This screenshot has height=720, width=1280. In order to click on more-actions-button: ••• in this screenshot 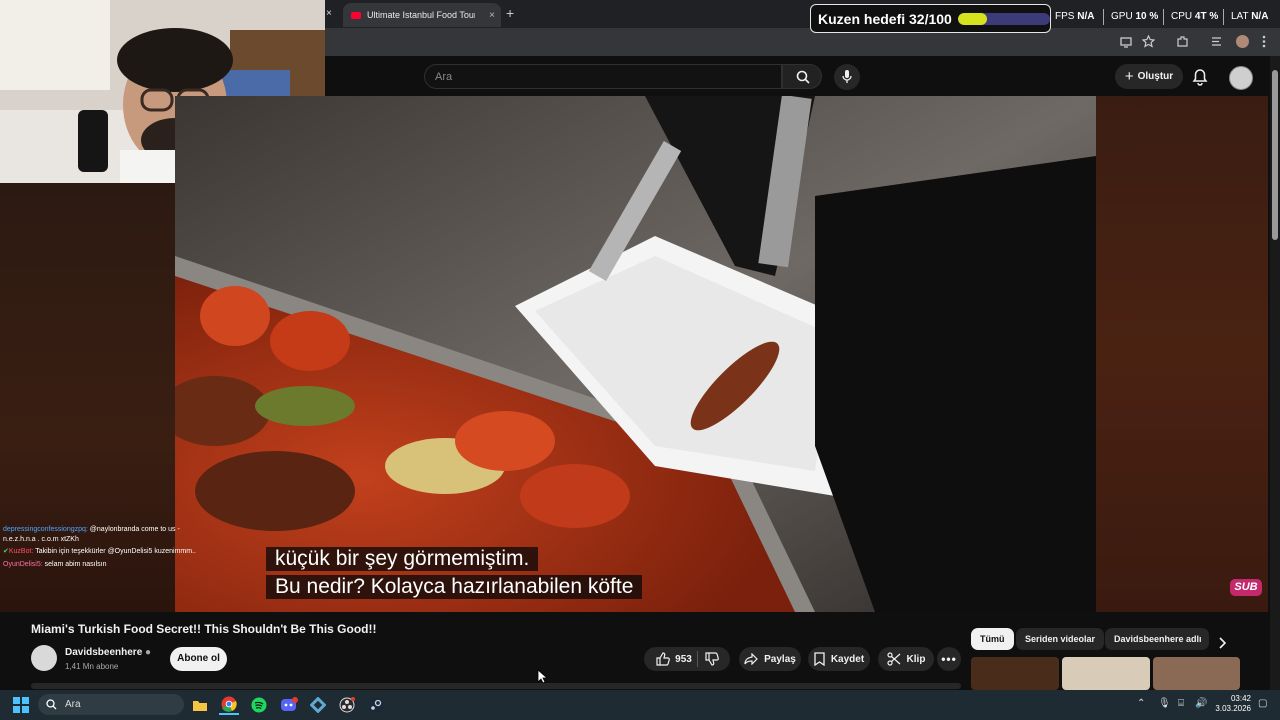, I will do `click(949, 659)`.